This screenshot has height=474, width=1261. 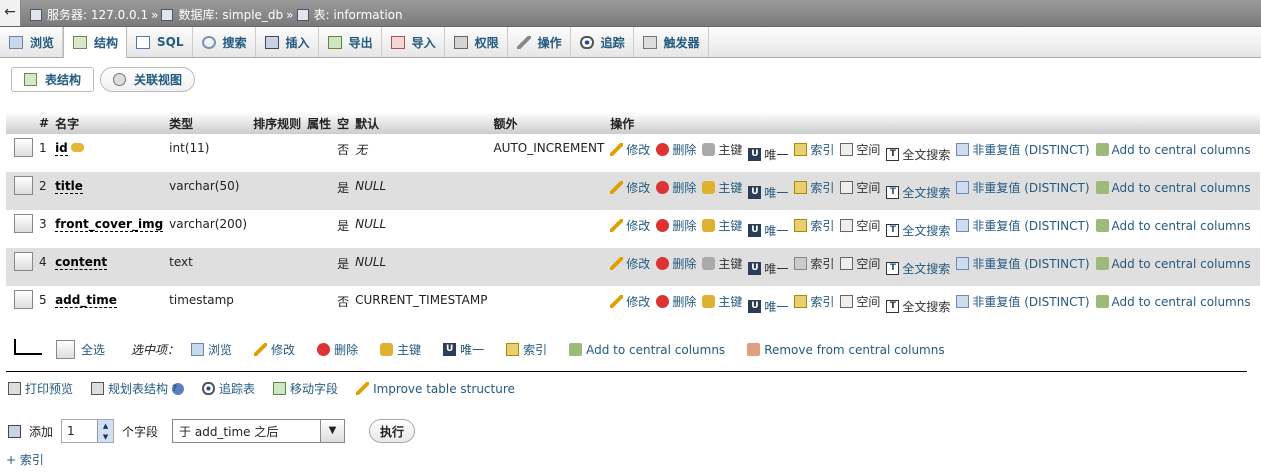 I want to click on spin-up-icon: ▲, so click(x=105, y=426).